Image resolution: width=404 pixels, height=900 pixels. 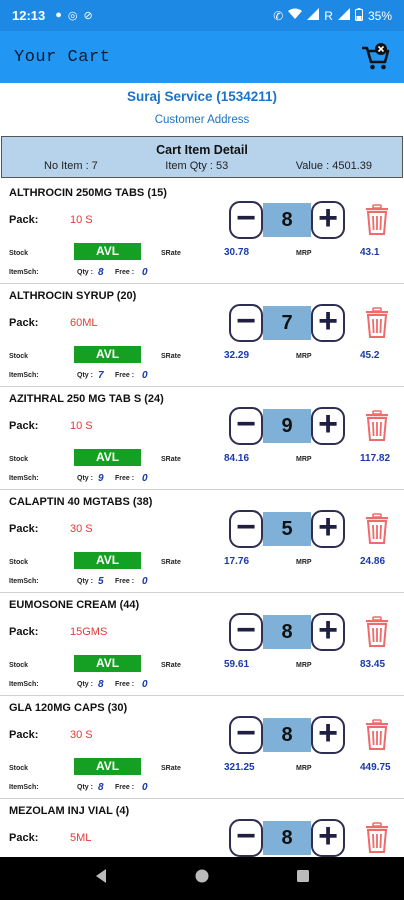 I want to click on back-button, so click(x=101, y=878).